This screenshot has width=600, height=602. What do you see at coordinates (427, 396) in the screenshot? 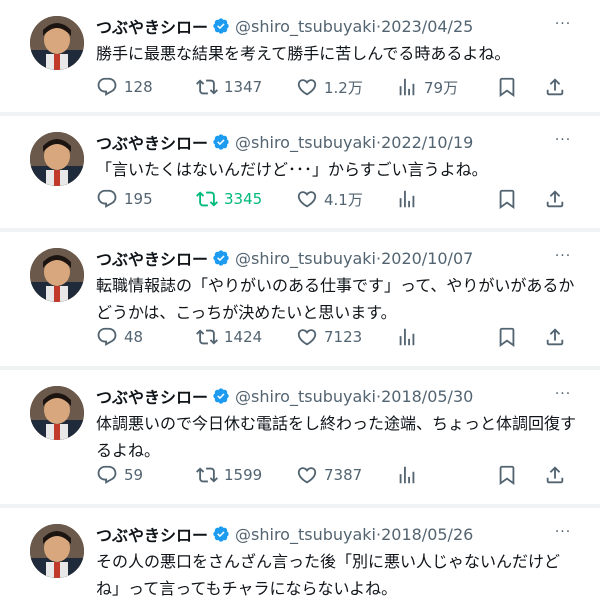
I see `tweet-date: 2018/05/30` at bounding box center [427, 396].